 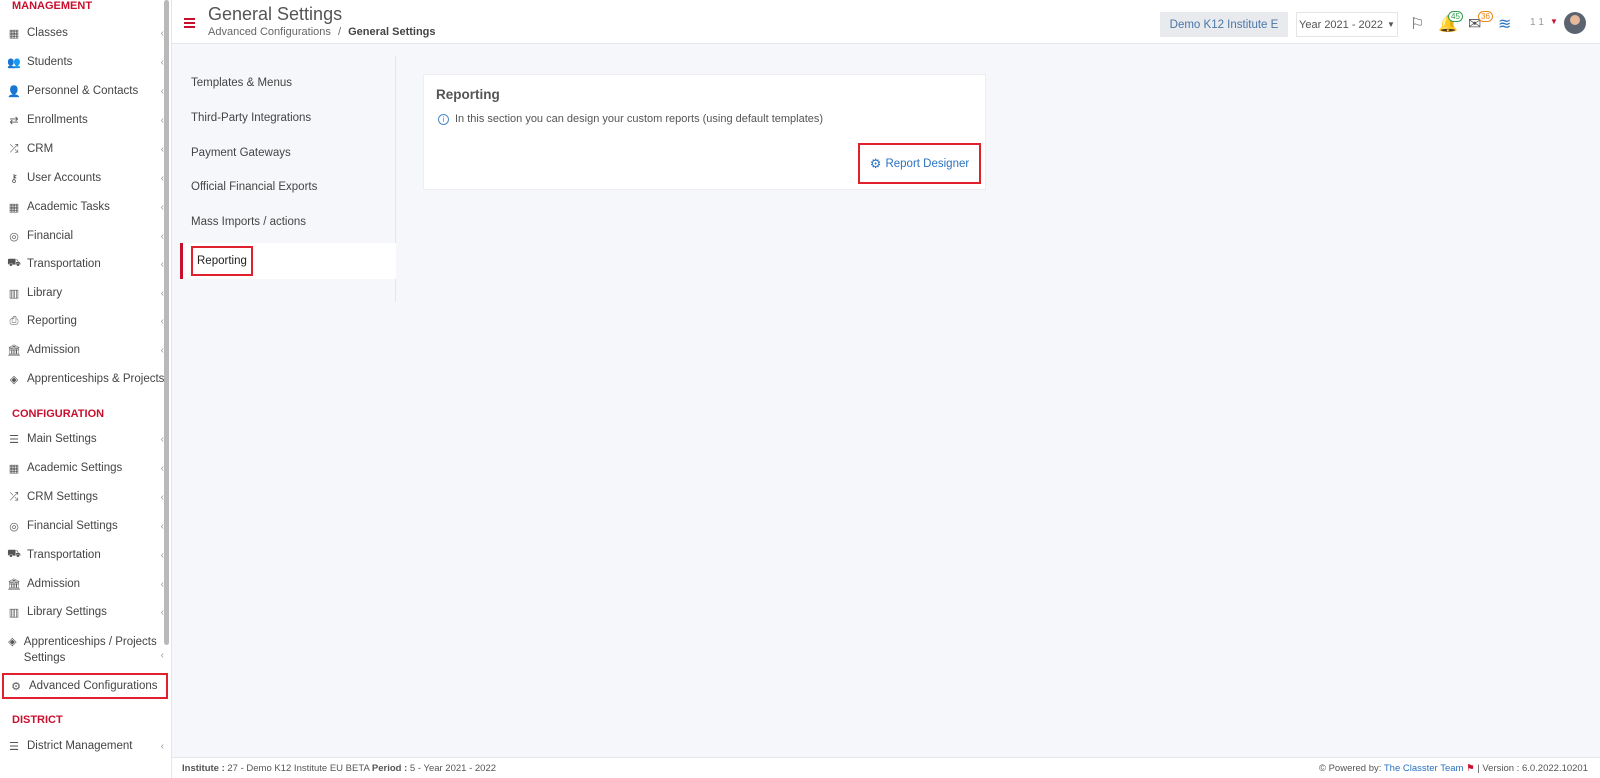 I want to click on sidebar-item-crm-settings: ⤮ CRM Settings ‹, so click(x=86, y=497).